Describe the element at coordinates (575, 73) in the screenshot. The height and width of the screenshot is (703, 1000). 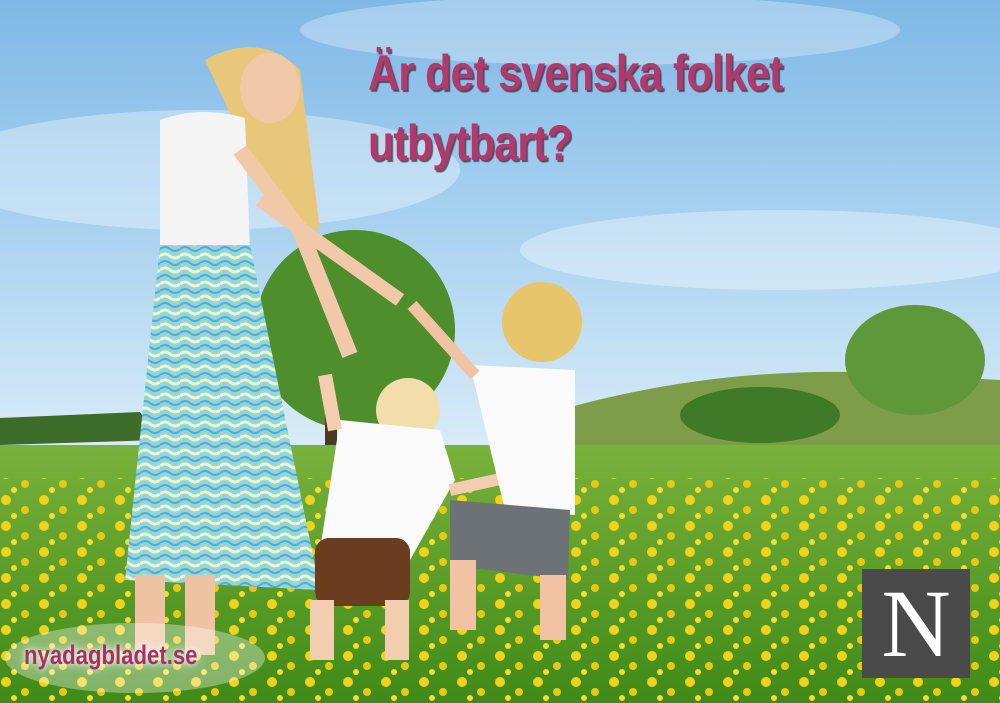
I see `headline-line-1: Är det svenska folket` at that location.